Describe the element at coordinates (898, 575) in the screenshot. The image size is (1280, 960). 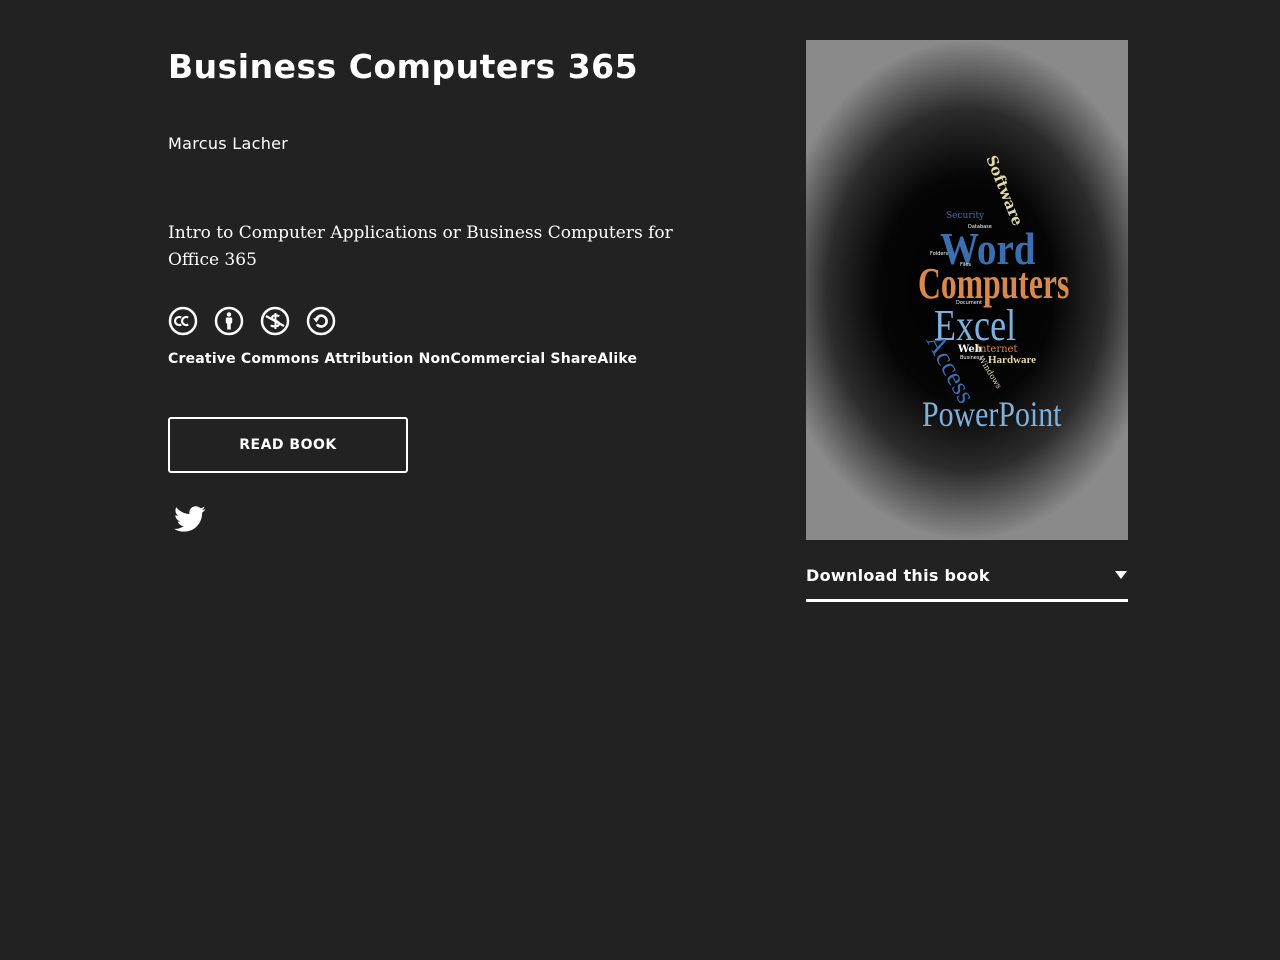
I see `download-label: Download this book` at that location.